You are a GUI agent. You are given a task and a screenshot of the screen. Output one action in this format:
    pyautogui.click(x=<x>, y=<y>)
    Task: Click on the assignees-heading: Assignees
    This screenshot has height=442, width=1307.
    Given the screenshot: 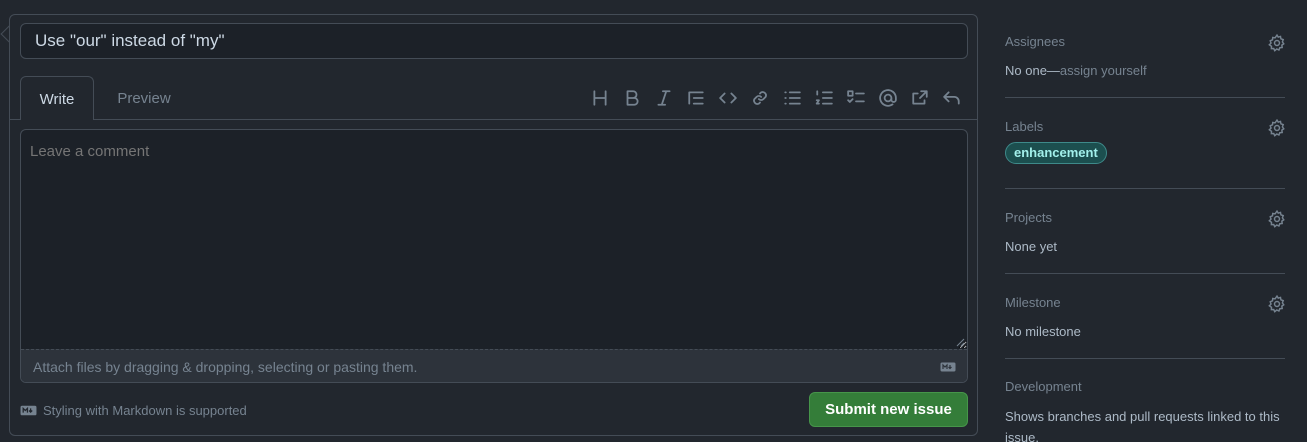 What is the action you would take?
    pyautogui.click(x=1035, y=41)
    